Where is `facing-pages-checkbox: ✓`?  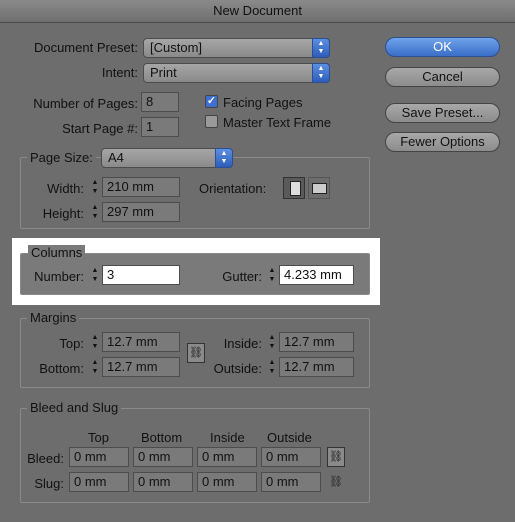
facing-pages-checkbox: ✓ is located at coordinates (211, 101).